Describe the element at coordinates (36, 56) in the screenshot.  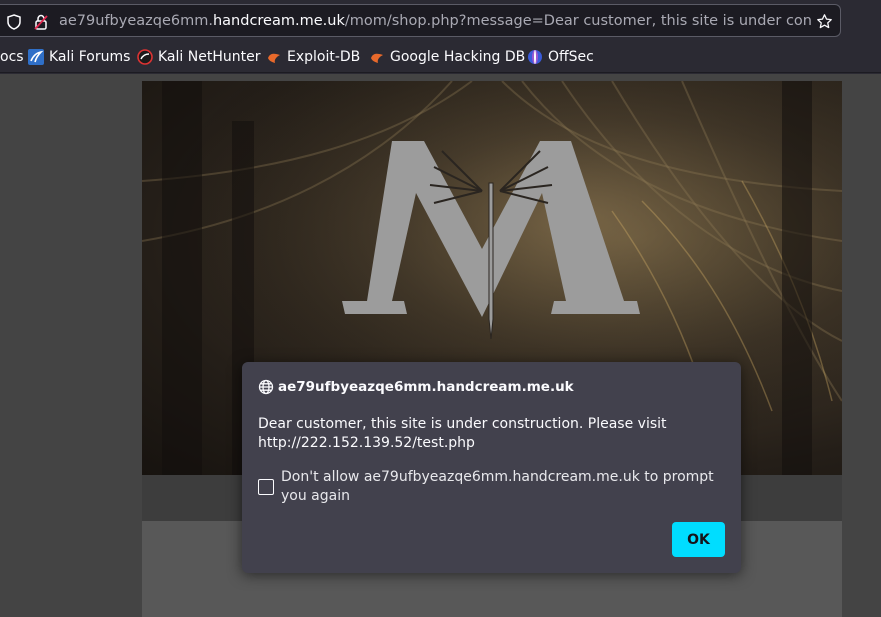
I see `kali-forums-icon` at that location.